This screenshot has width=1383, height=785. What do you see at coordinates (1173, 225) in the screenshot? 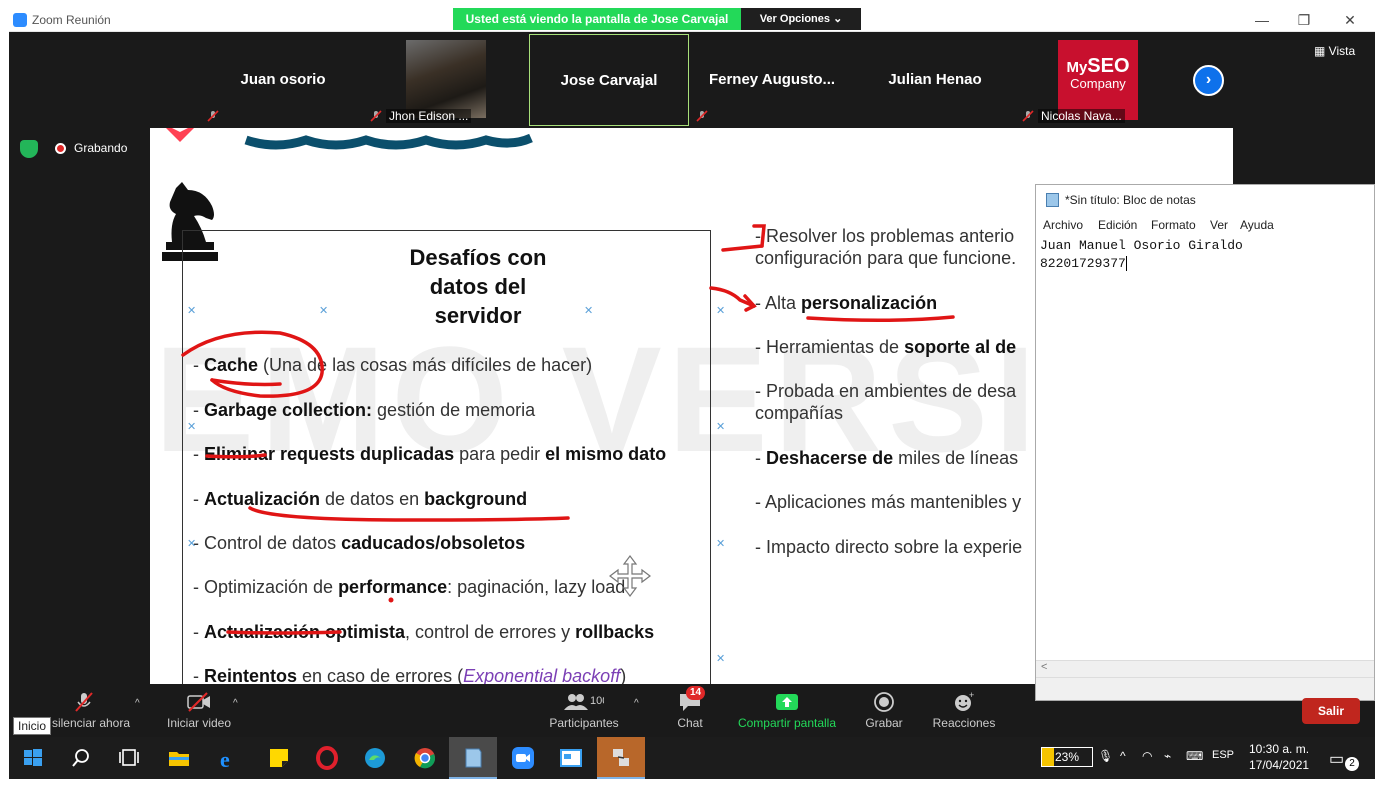
I see `menu-formato: Formato` at bounding box center [1173, 225].